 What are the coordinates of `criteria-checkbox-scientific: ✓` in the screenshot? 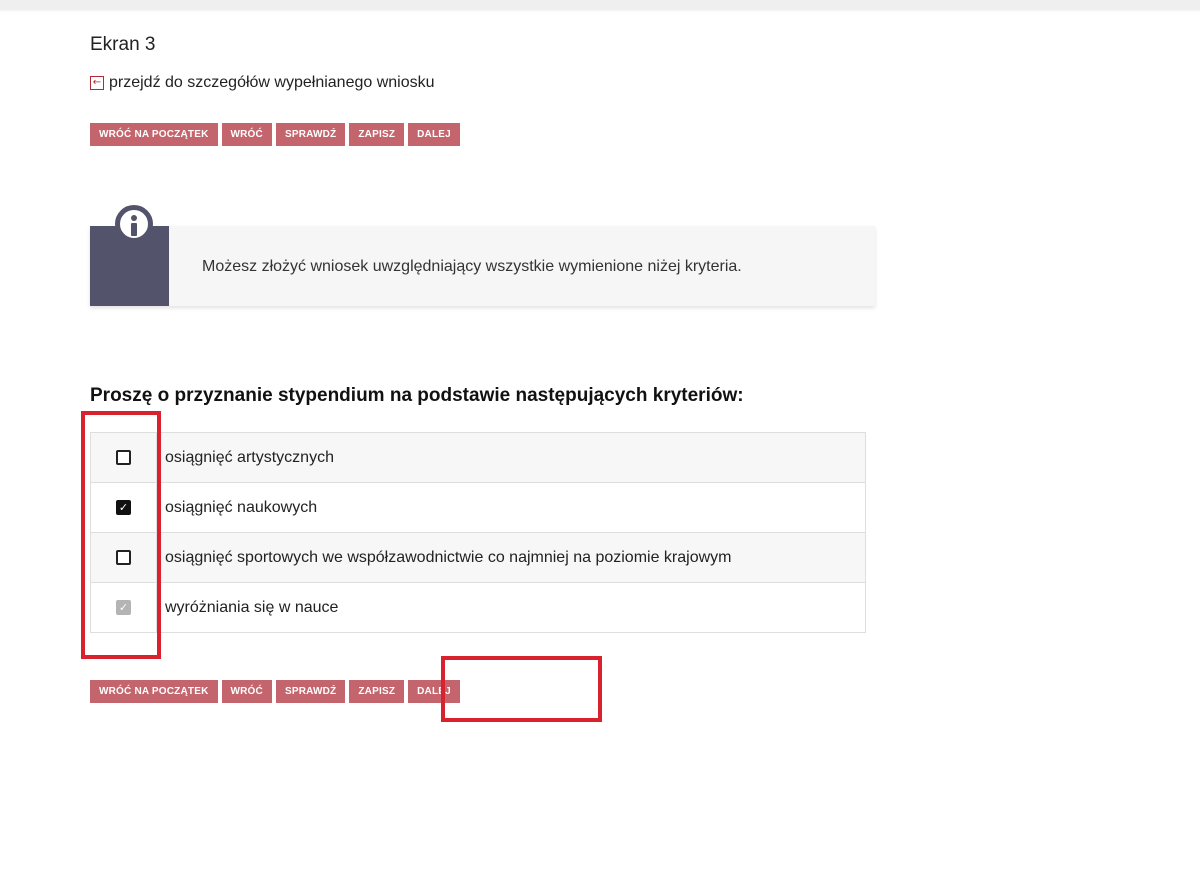 It's located at (123, 507).